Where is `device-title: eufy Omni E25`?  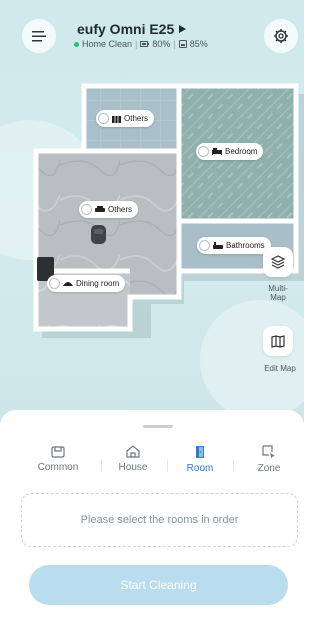 device-title: eufy Omni E25 is located at coordinates (132, 29).